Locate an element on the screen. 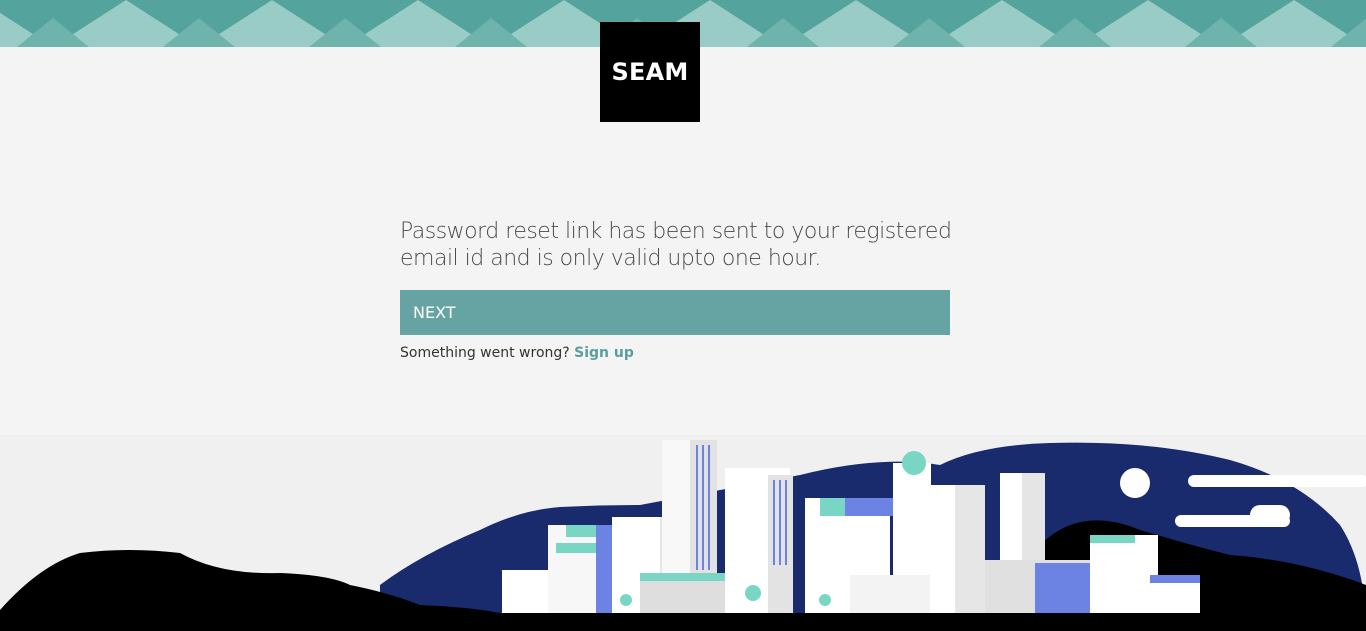 This screenshot has height=631, width=1366. help-prefix: Something went wrong? is located at coordinates (485, 353).